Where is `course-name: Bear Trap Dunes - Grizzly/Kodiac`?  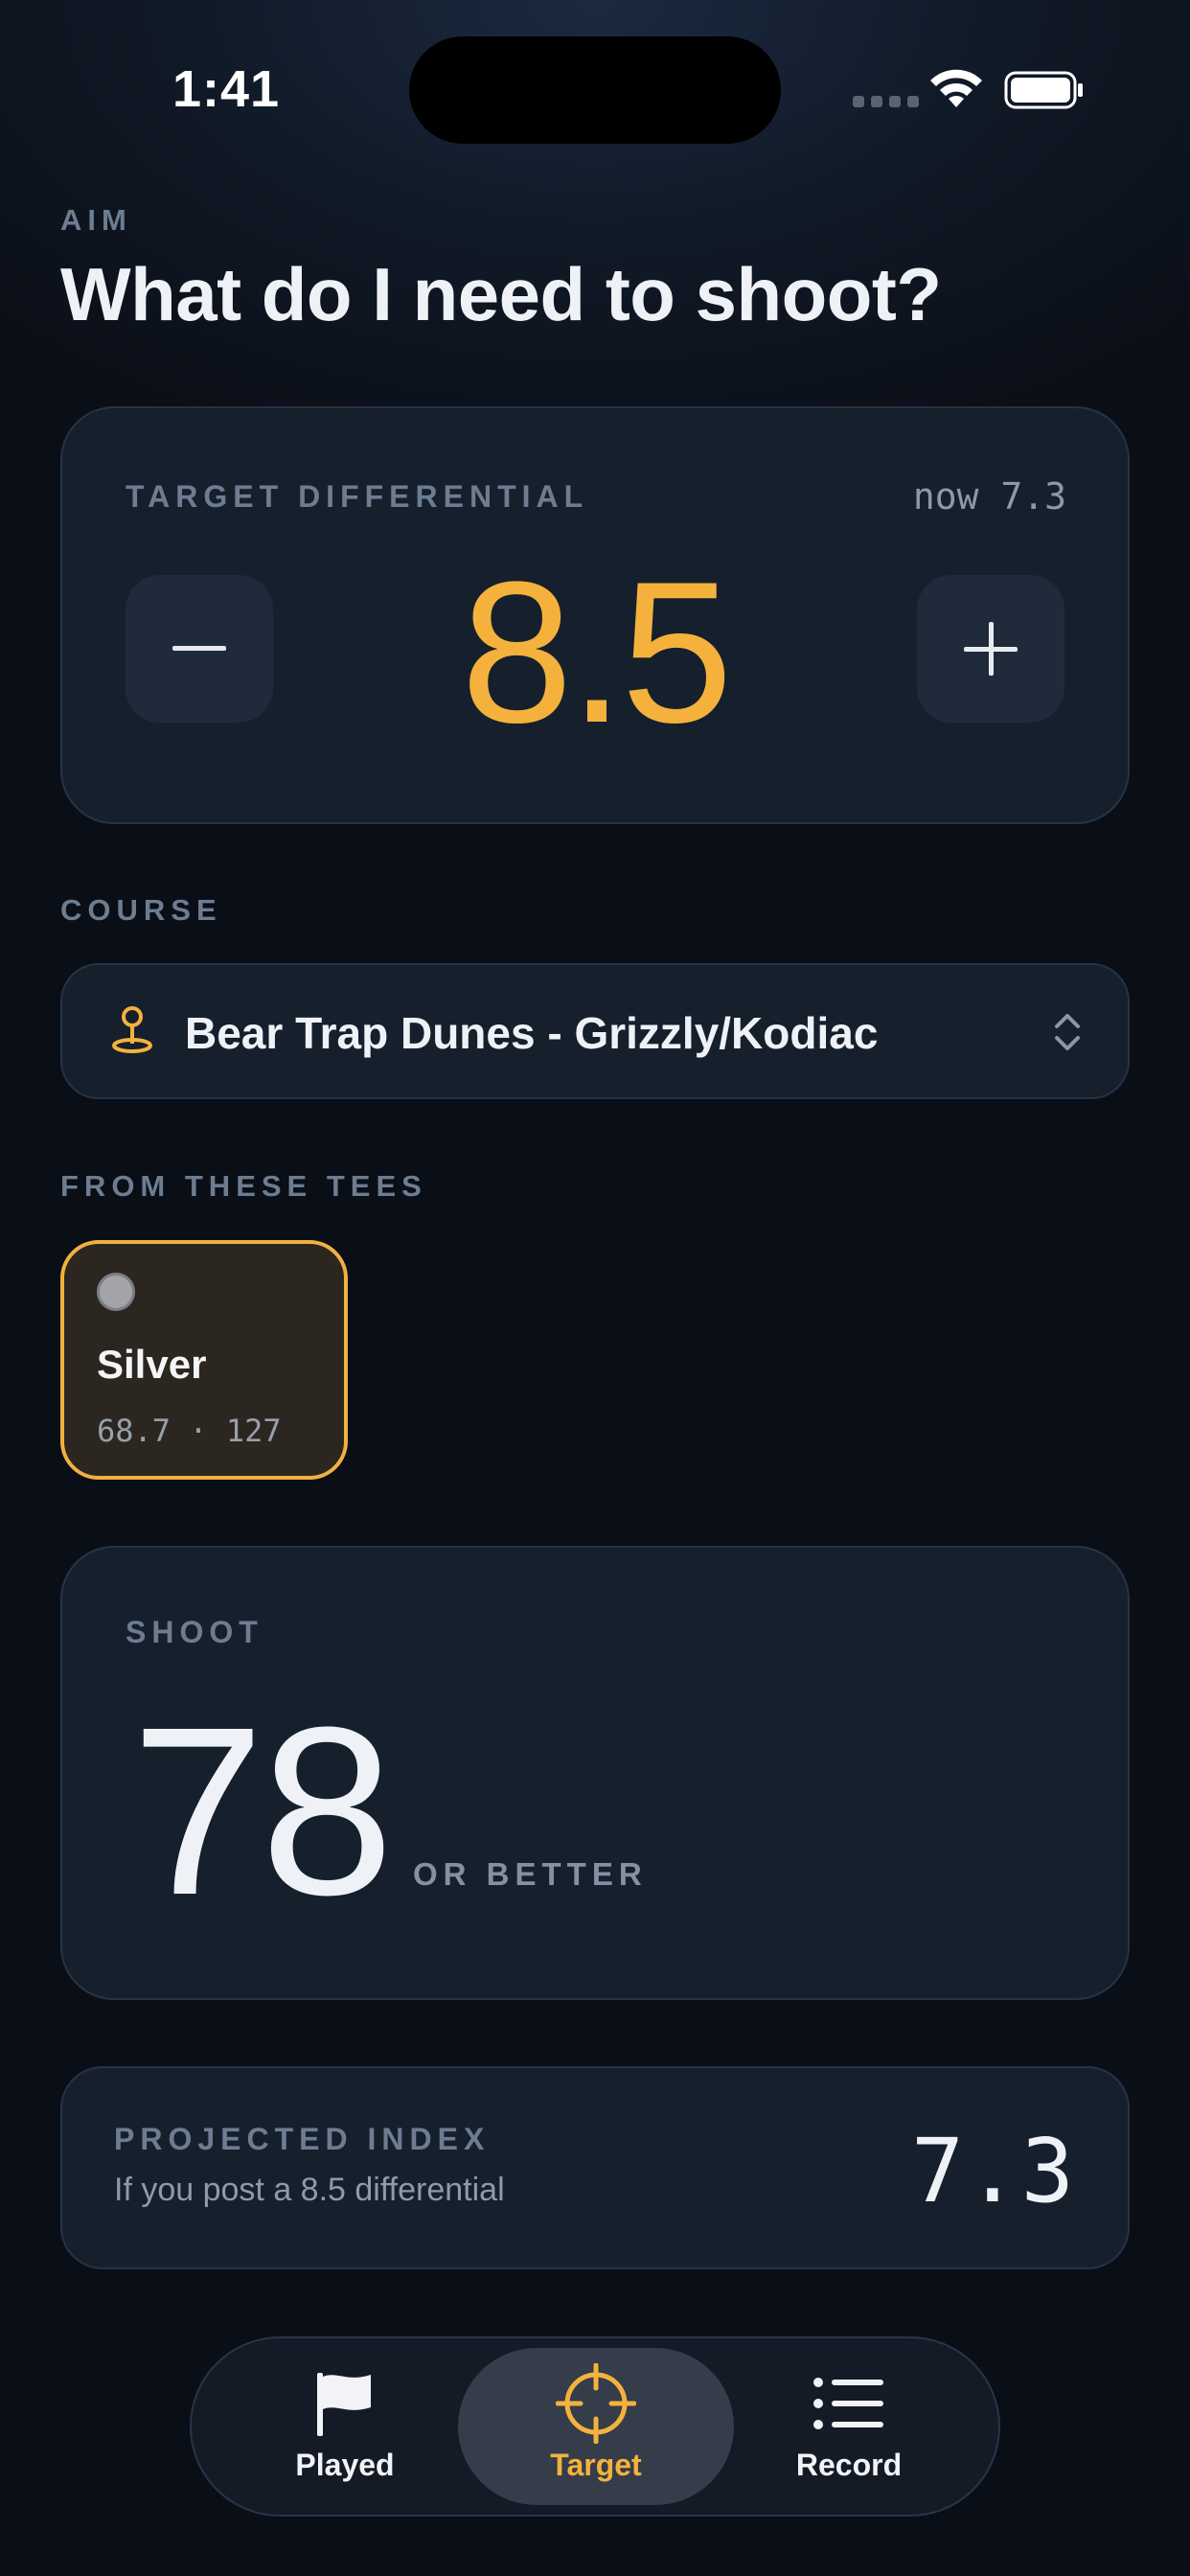
course-name: Bear Trap Dunes - Grizzly/Kodiac is located at coordinates (532, 1033).